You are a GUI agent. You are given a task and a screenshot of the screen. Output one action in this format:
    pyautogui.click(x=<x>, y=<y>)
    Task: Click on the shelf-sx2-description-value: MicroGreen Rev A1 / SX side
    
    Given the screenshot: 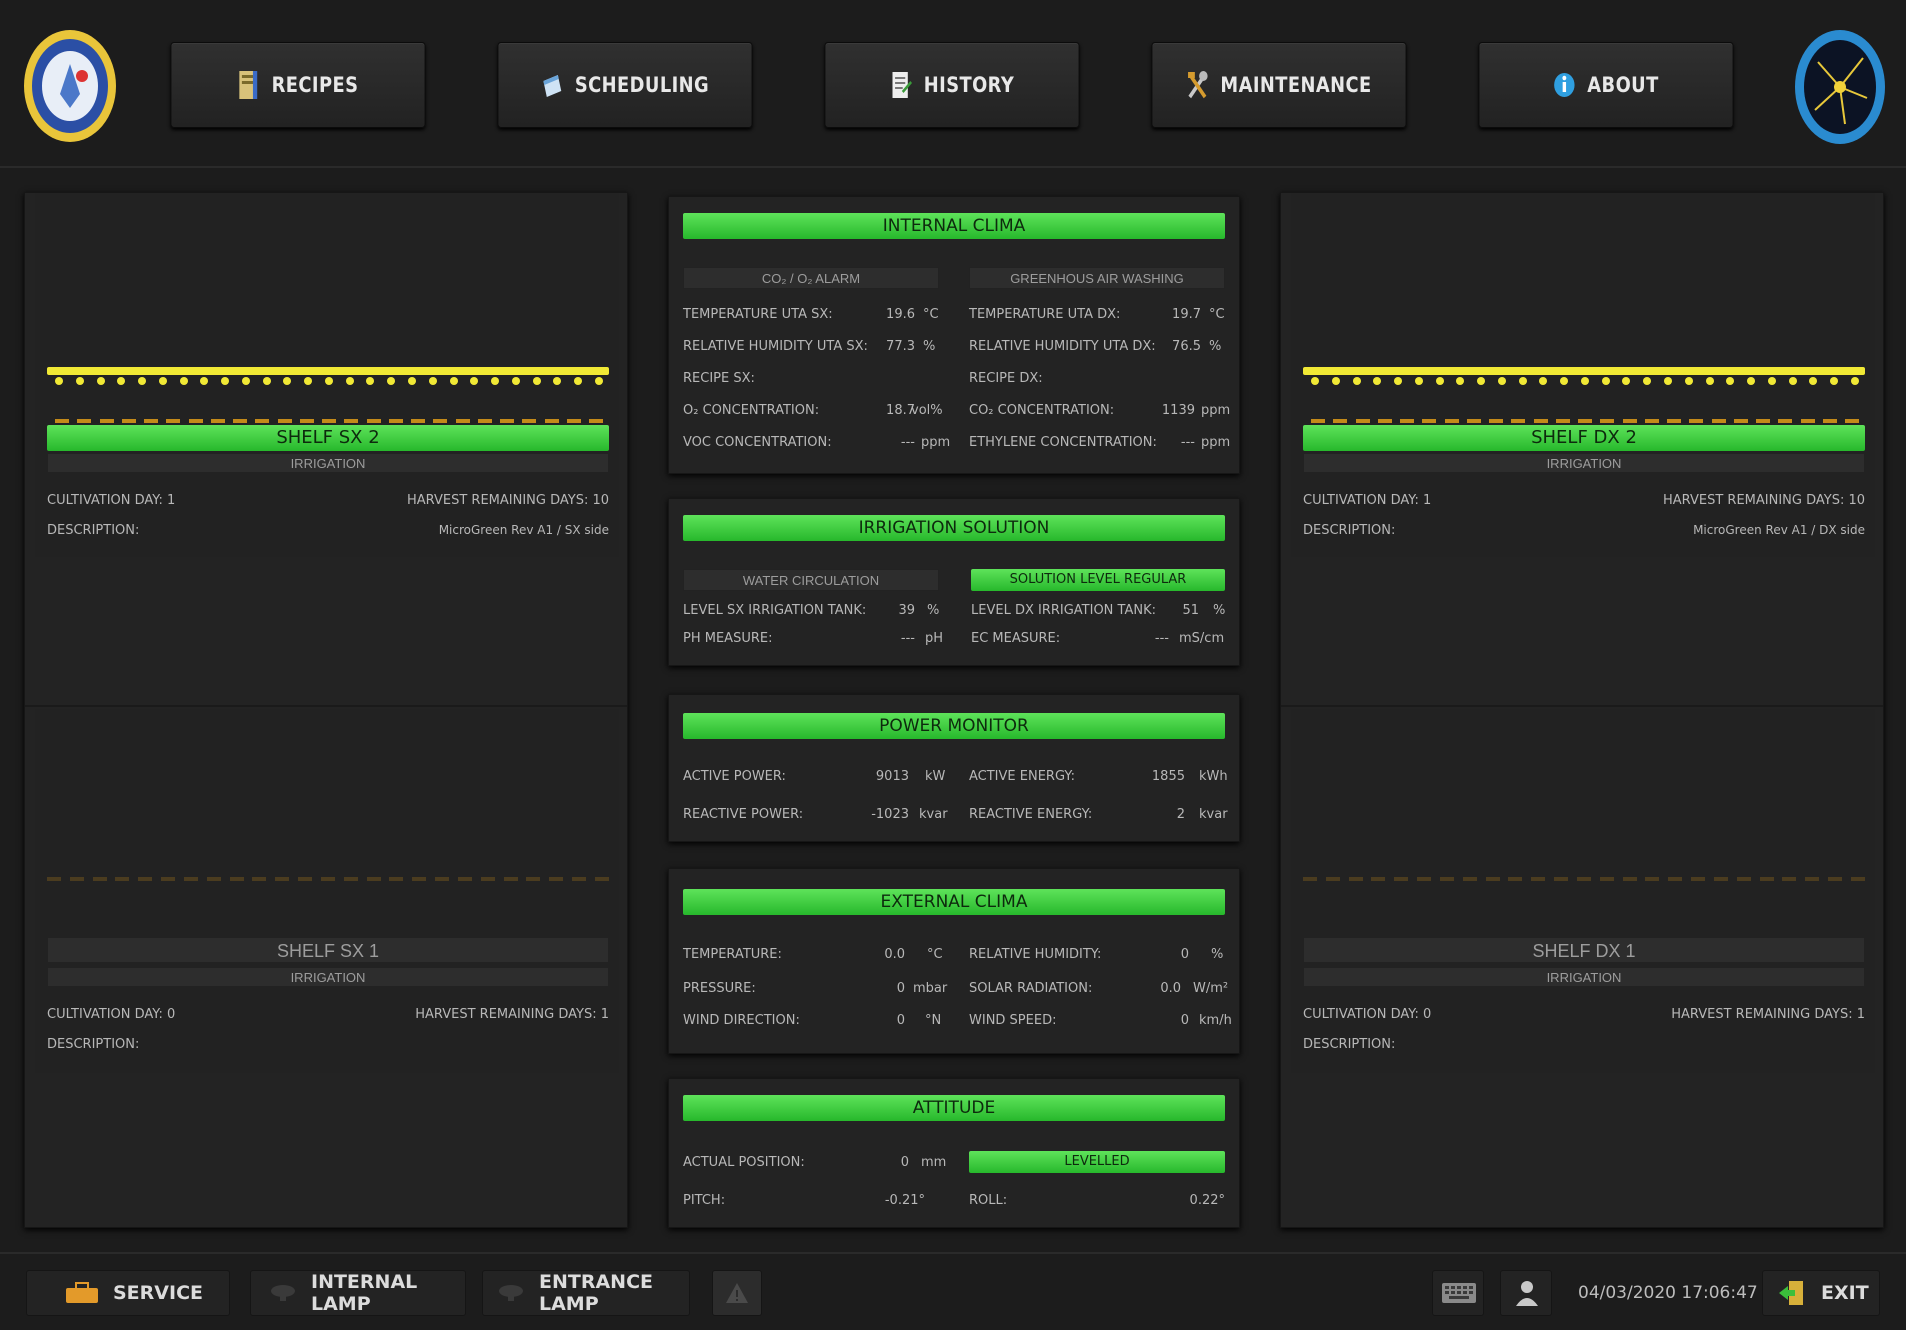 What is the action you would take?
    pyautogui.click(x=523, y=530)
    